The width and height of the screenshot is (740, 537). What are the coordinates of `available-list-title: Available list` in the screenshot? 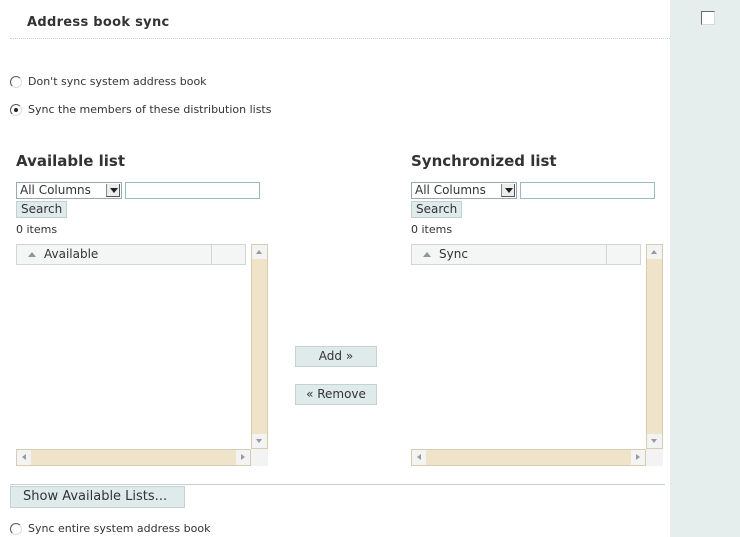 It's located at (71, 161).